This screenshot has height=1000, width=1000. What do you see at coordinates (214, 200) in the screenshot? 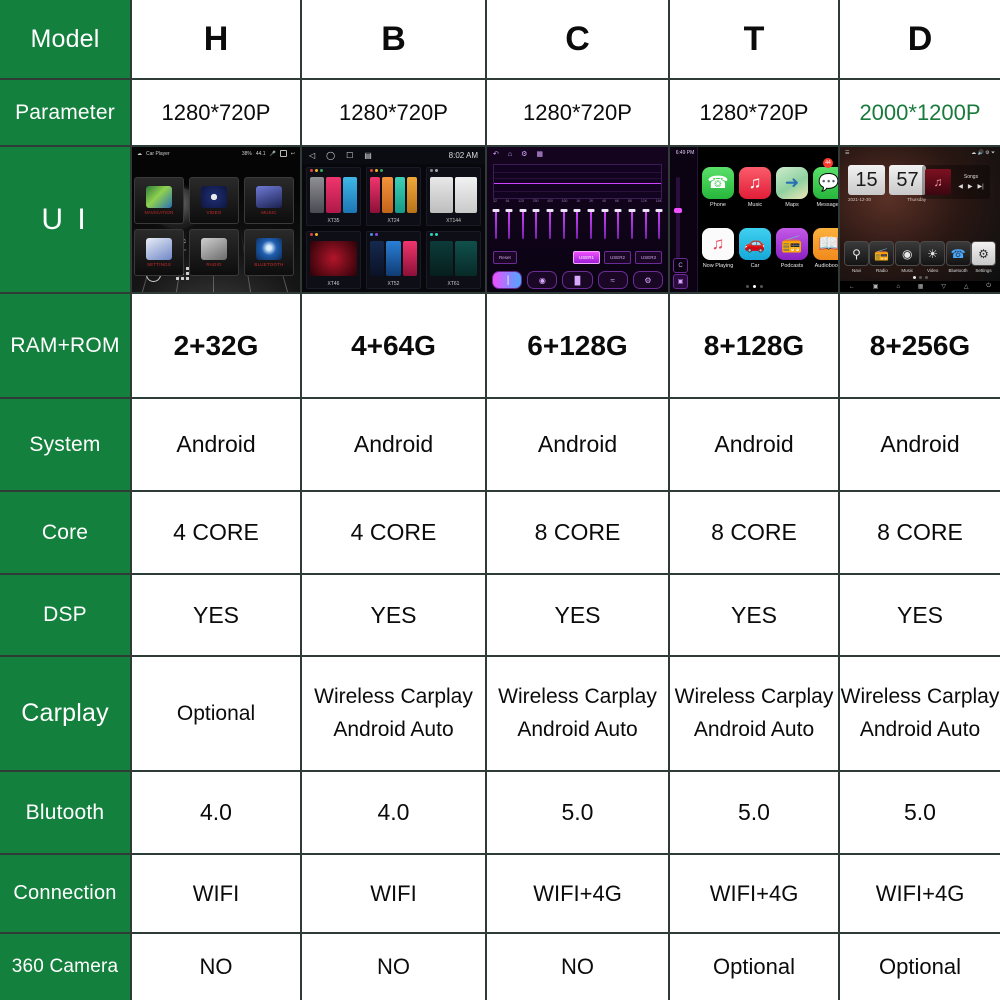
I see `h-app-tile: VIDEO` at bounding box center [214, 200].